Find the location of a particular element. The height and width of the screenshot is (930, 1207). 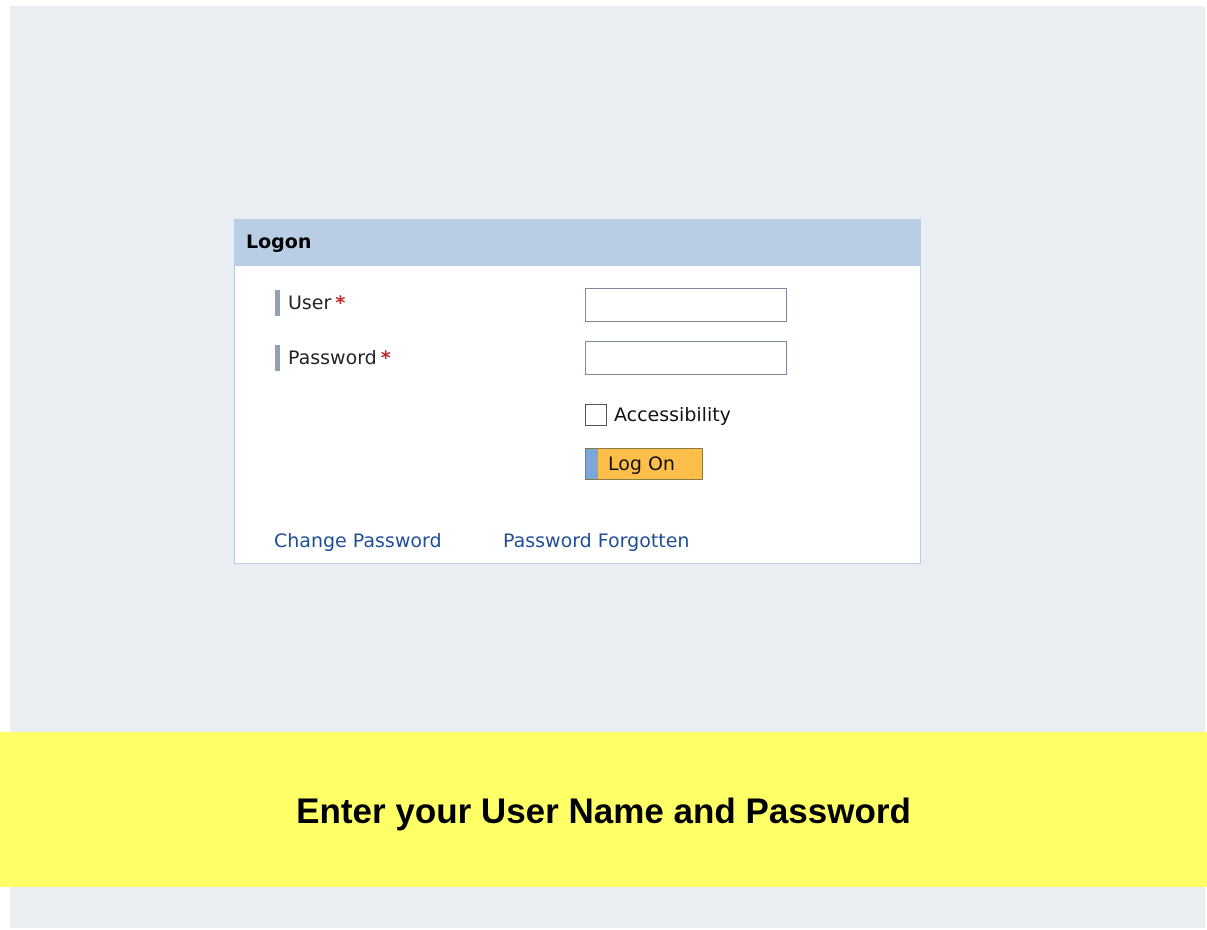

accessibility-label: Accessibility is located at coordinates (672, 415).